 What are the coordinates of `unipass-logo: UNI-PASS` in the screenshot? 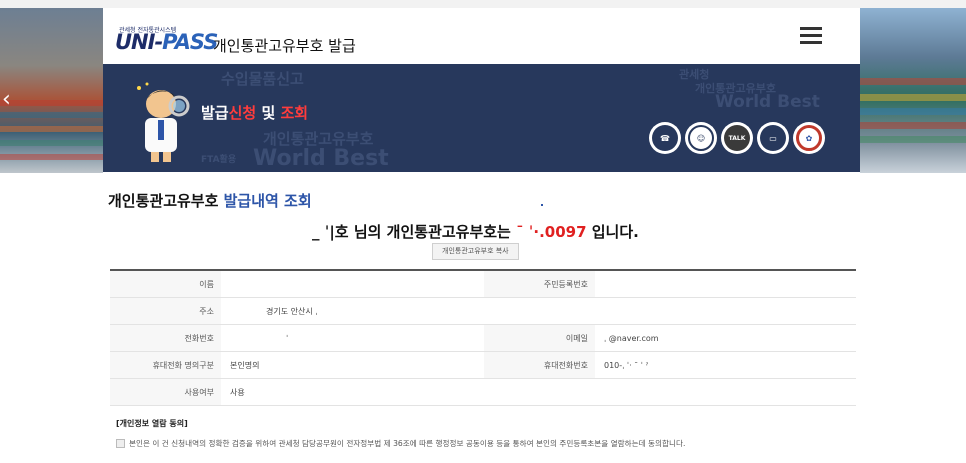 It's located at (166, 42).